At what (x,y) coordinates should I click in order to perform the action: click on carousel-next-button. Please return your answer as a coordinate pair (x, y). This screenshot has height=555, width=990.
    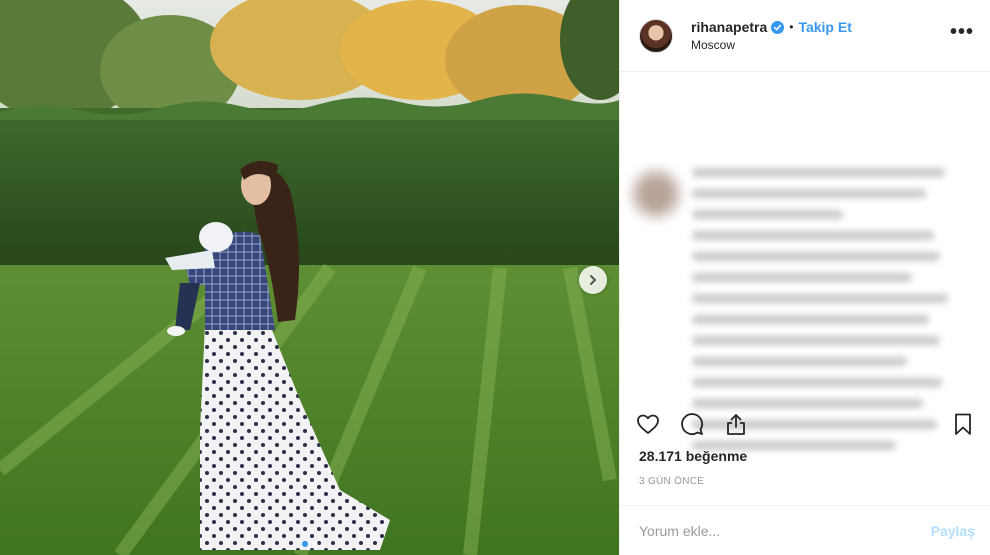
    Looking at the image, I should click on (593, 280).